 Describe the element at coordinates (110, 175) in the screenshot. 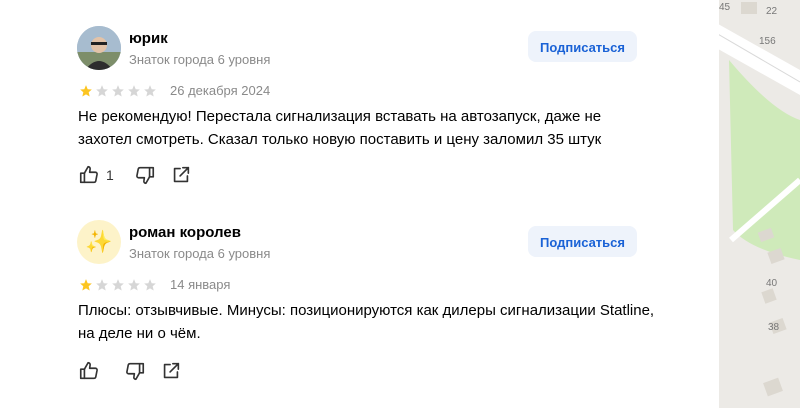

I see `like-count: 1` at that location.